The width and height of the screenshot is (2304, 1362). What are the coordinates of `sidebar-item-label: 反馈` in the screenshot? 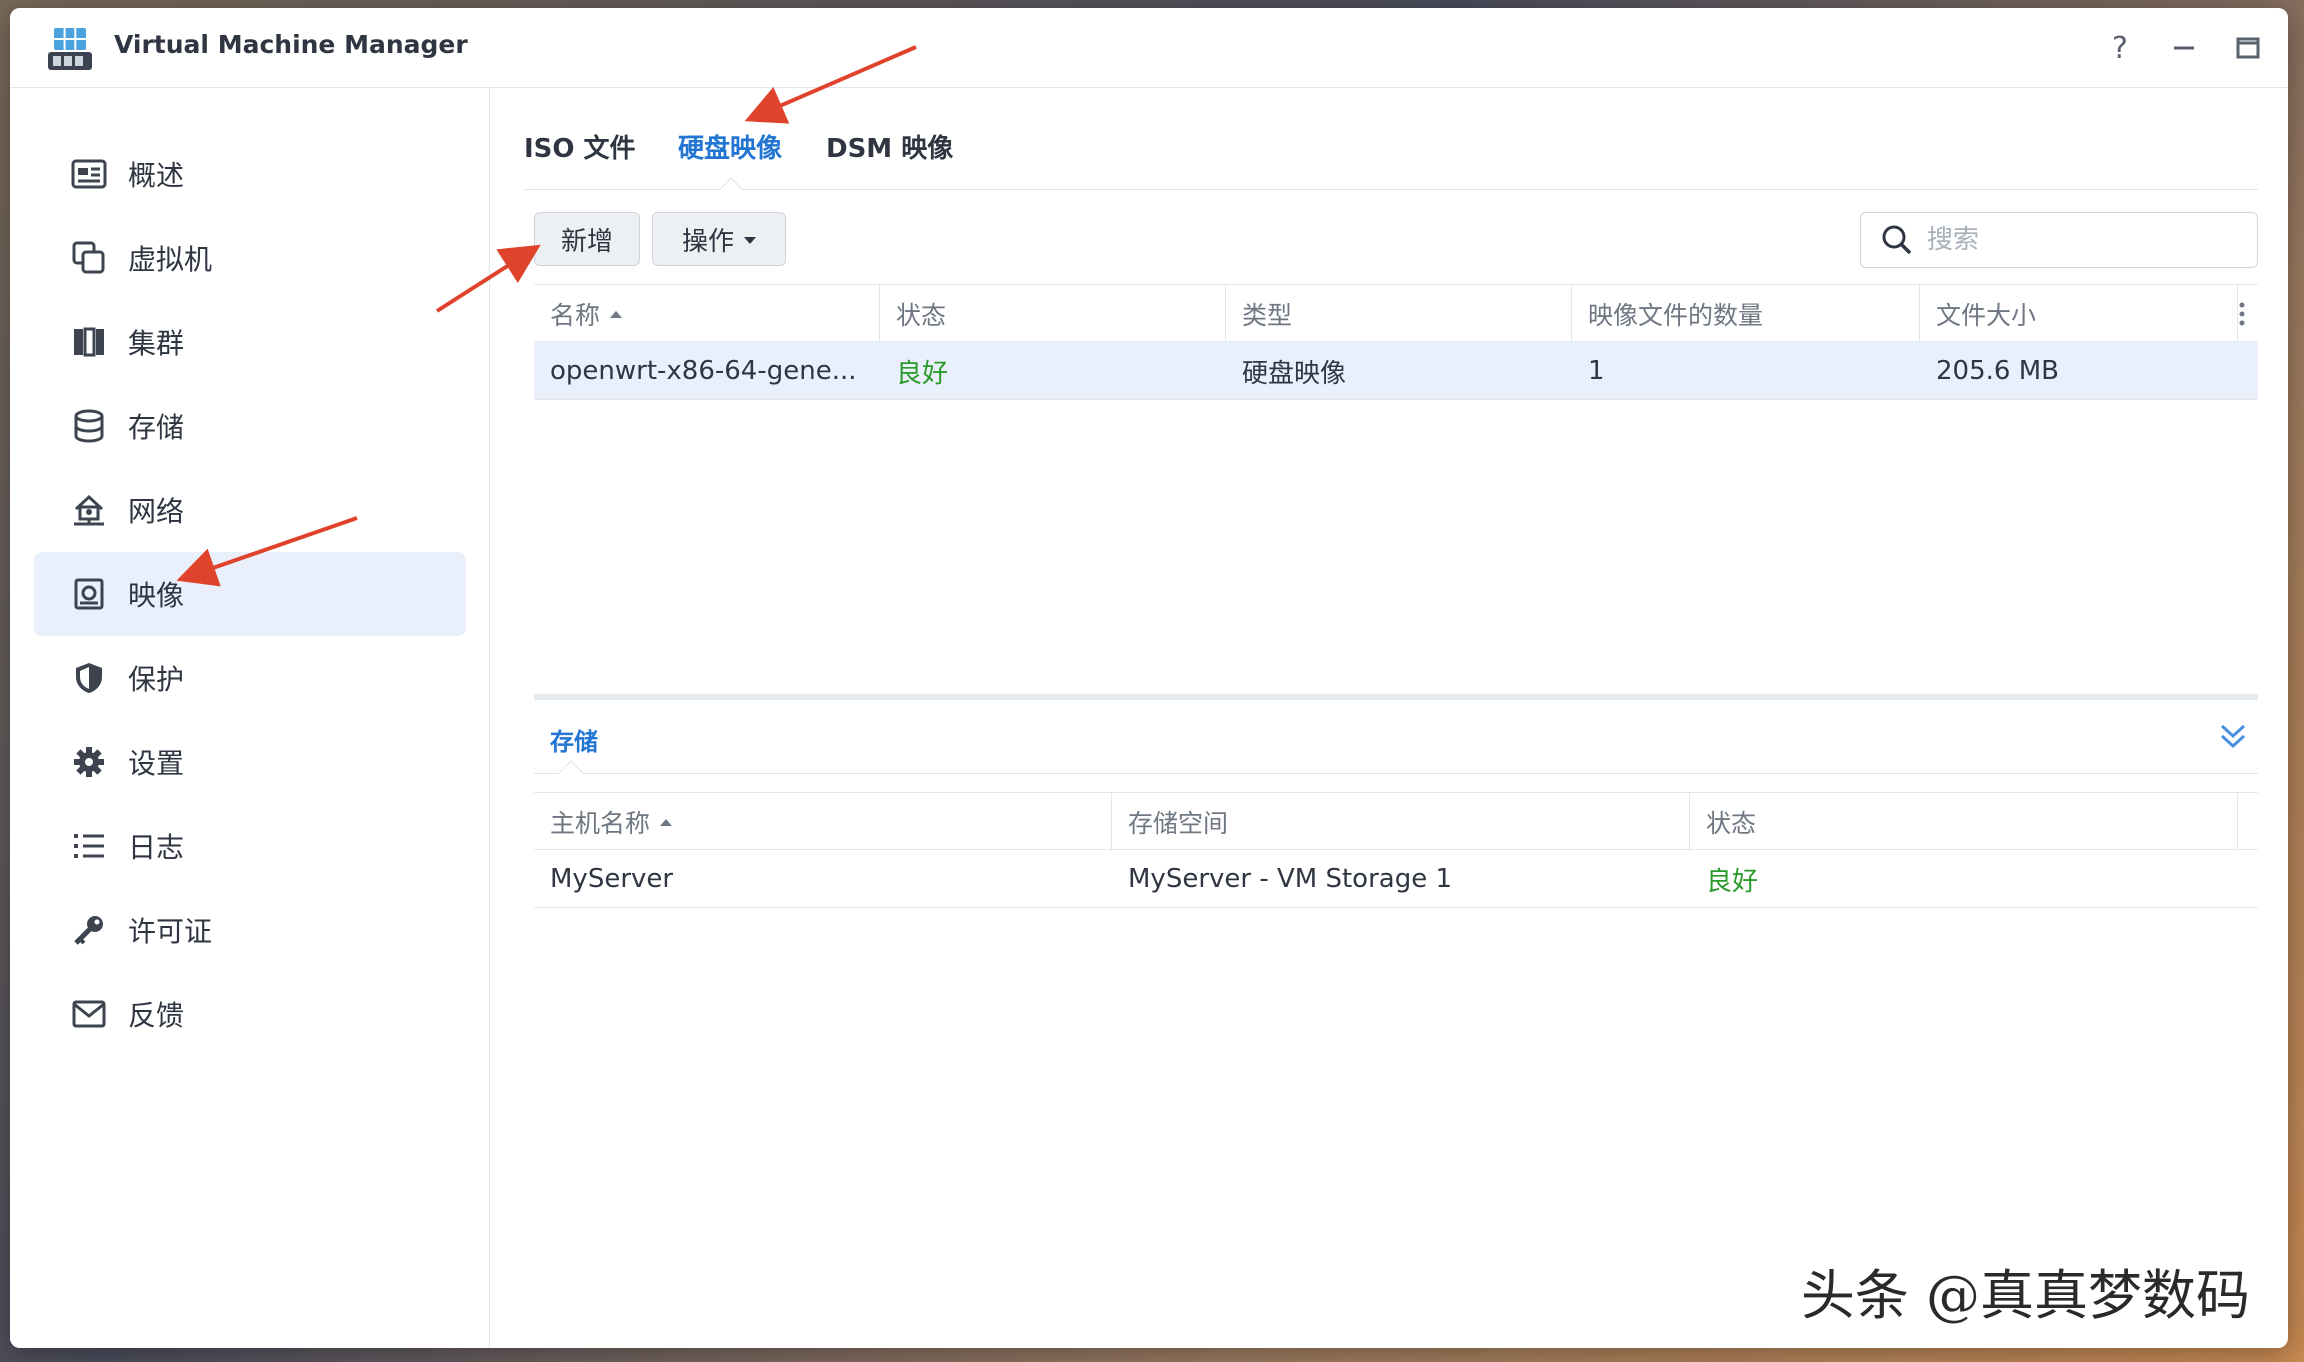 It's located at (156, 1015).